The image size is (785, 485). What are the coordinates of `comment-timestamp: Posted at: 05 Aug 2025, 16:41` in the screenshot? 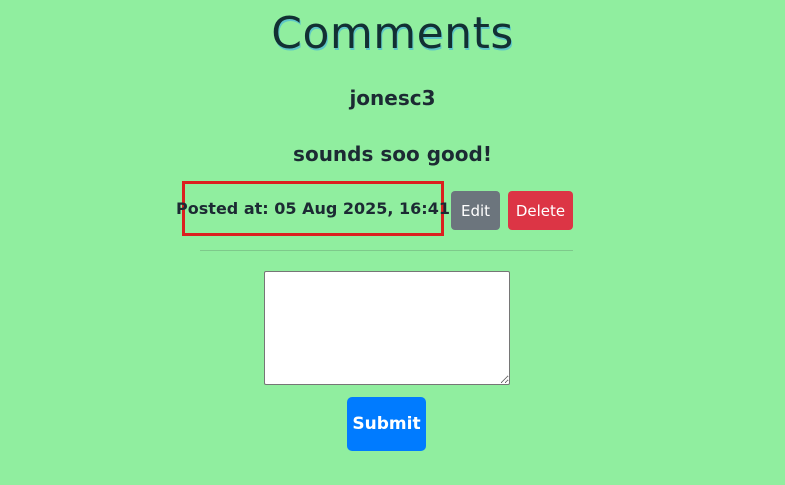 It's located at (313, 208).